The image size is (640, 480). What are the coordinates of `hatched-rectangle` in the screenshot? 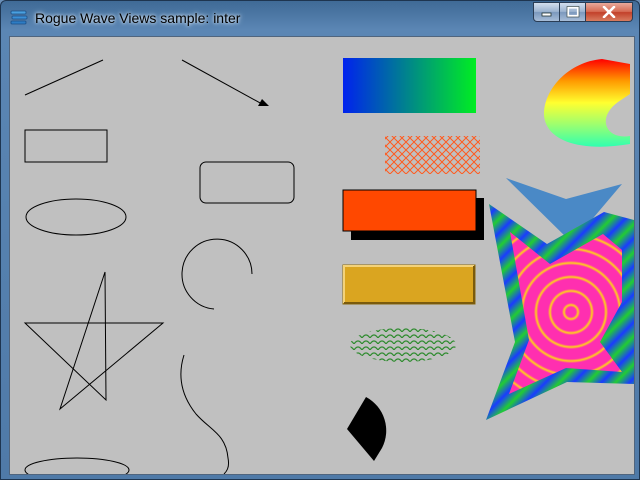 It's located at (432, 155).